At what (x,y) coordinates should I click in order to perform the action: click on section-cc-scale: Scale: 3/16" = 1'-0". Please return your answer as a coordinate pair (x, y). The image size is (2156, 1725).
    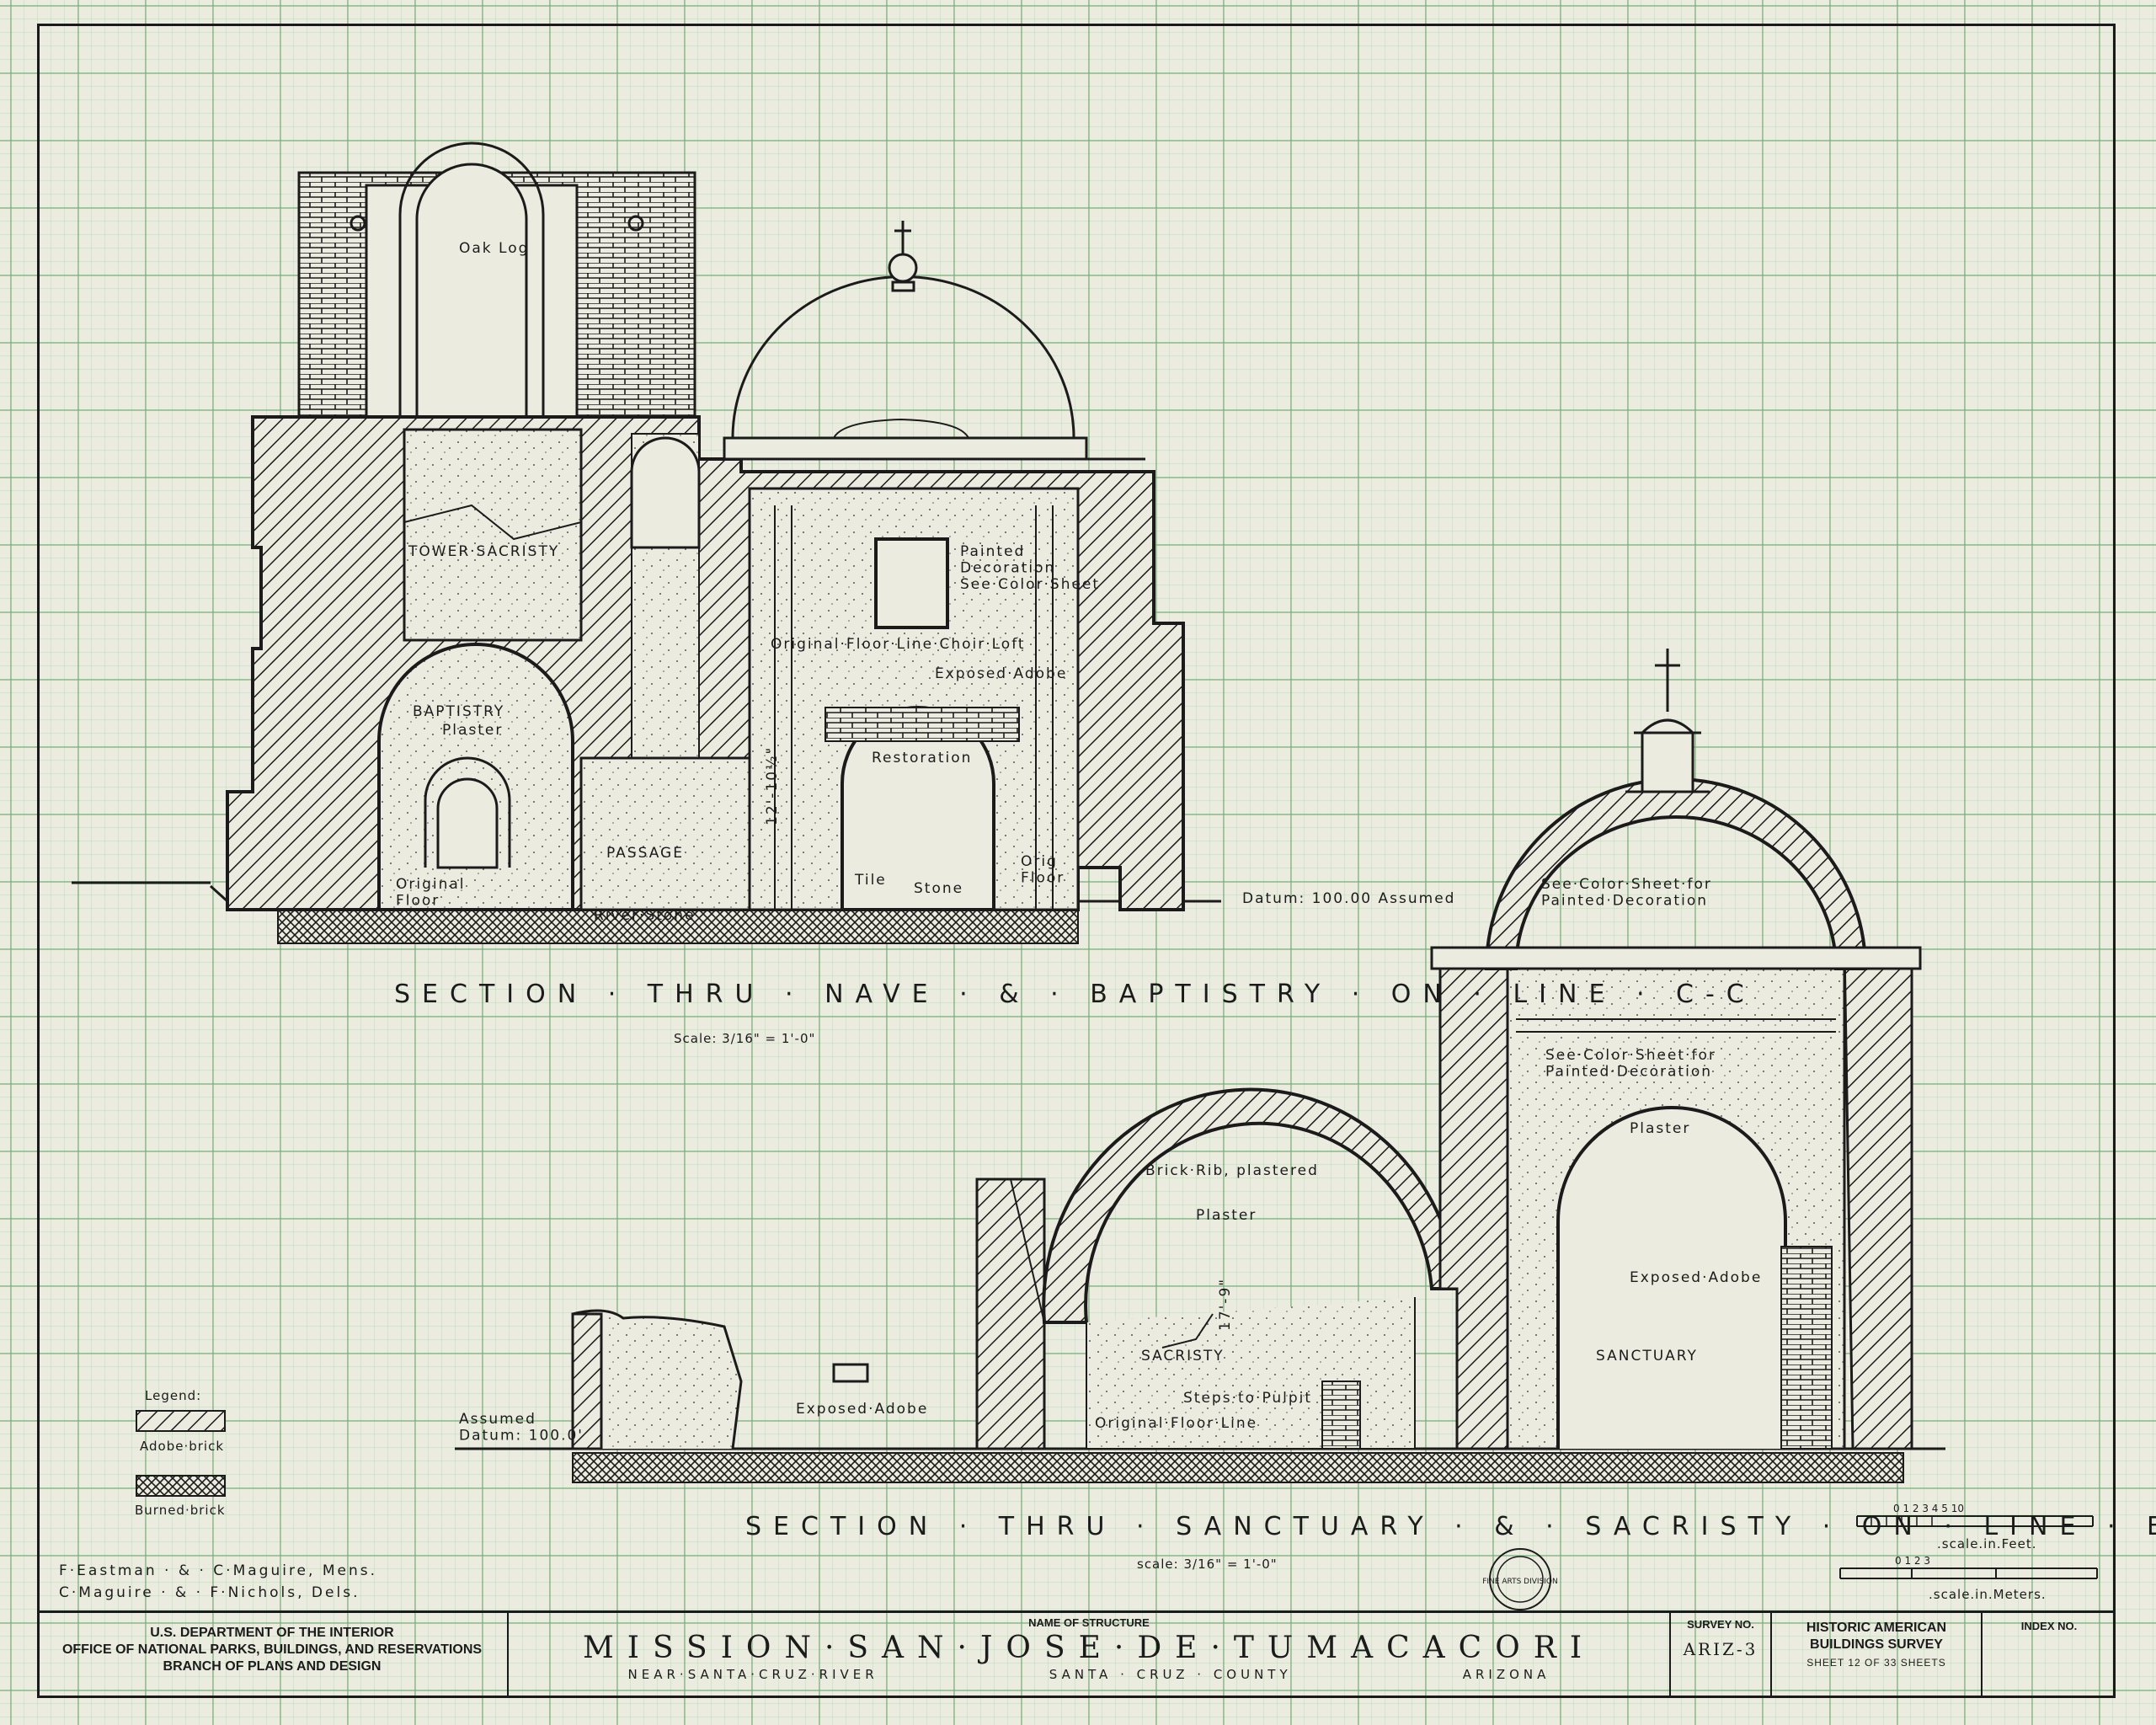
    Looking at the image, I should click on (744, 1038).